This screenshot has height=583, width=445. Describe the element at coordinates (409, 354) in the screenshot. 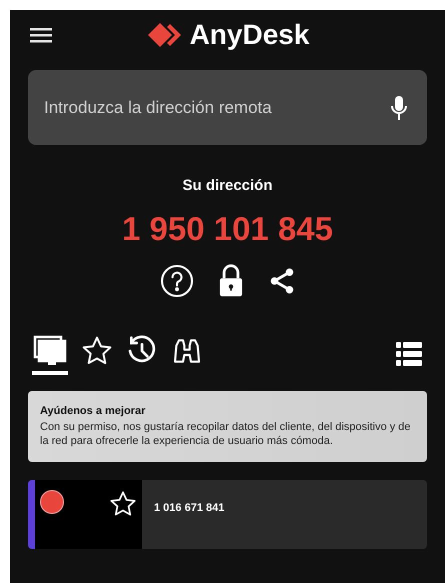

I see `list-view-icon` at that location.